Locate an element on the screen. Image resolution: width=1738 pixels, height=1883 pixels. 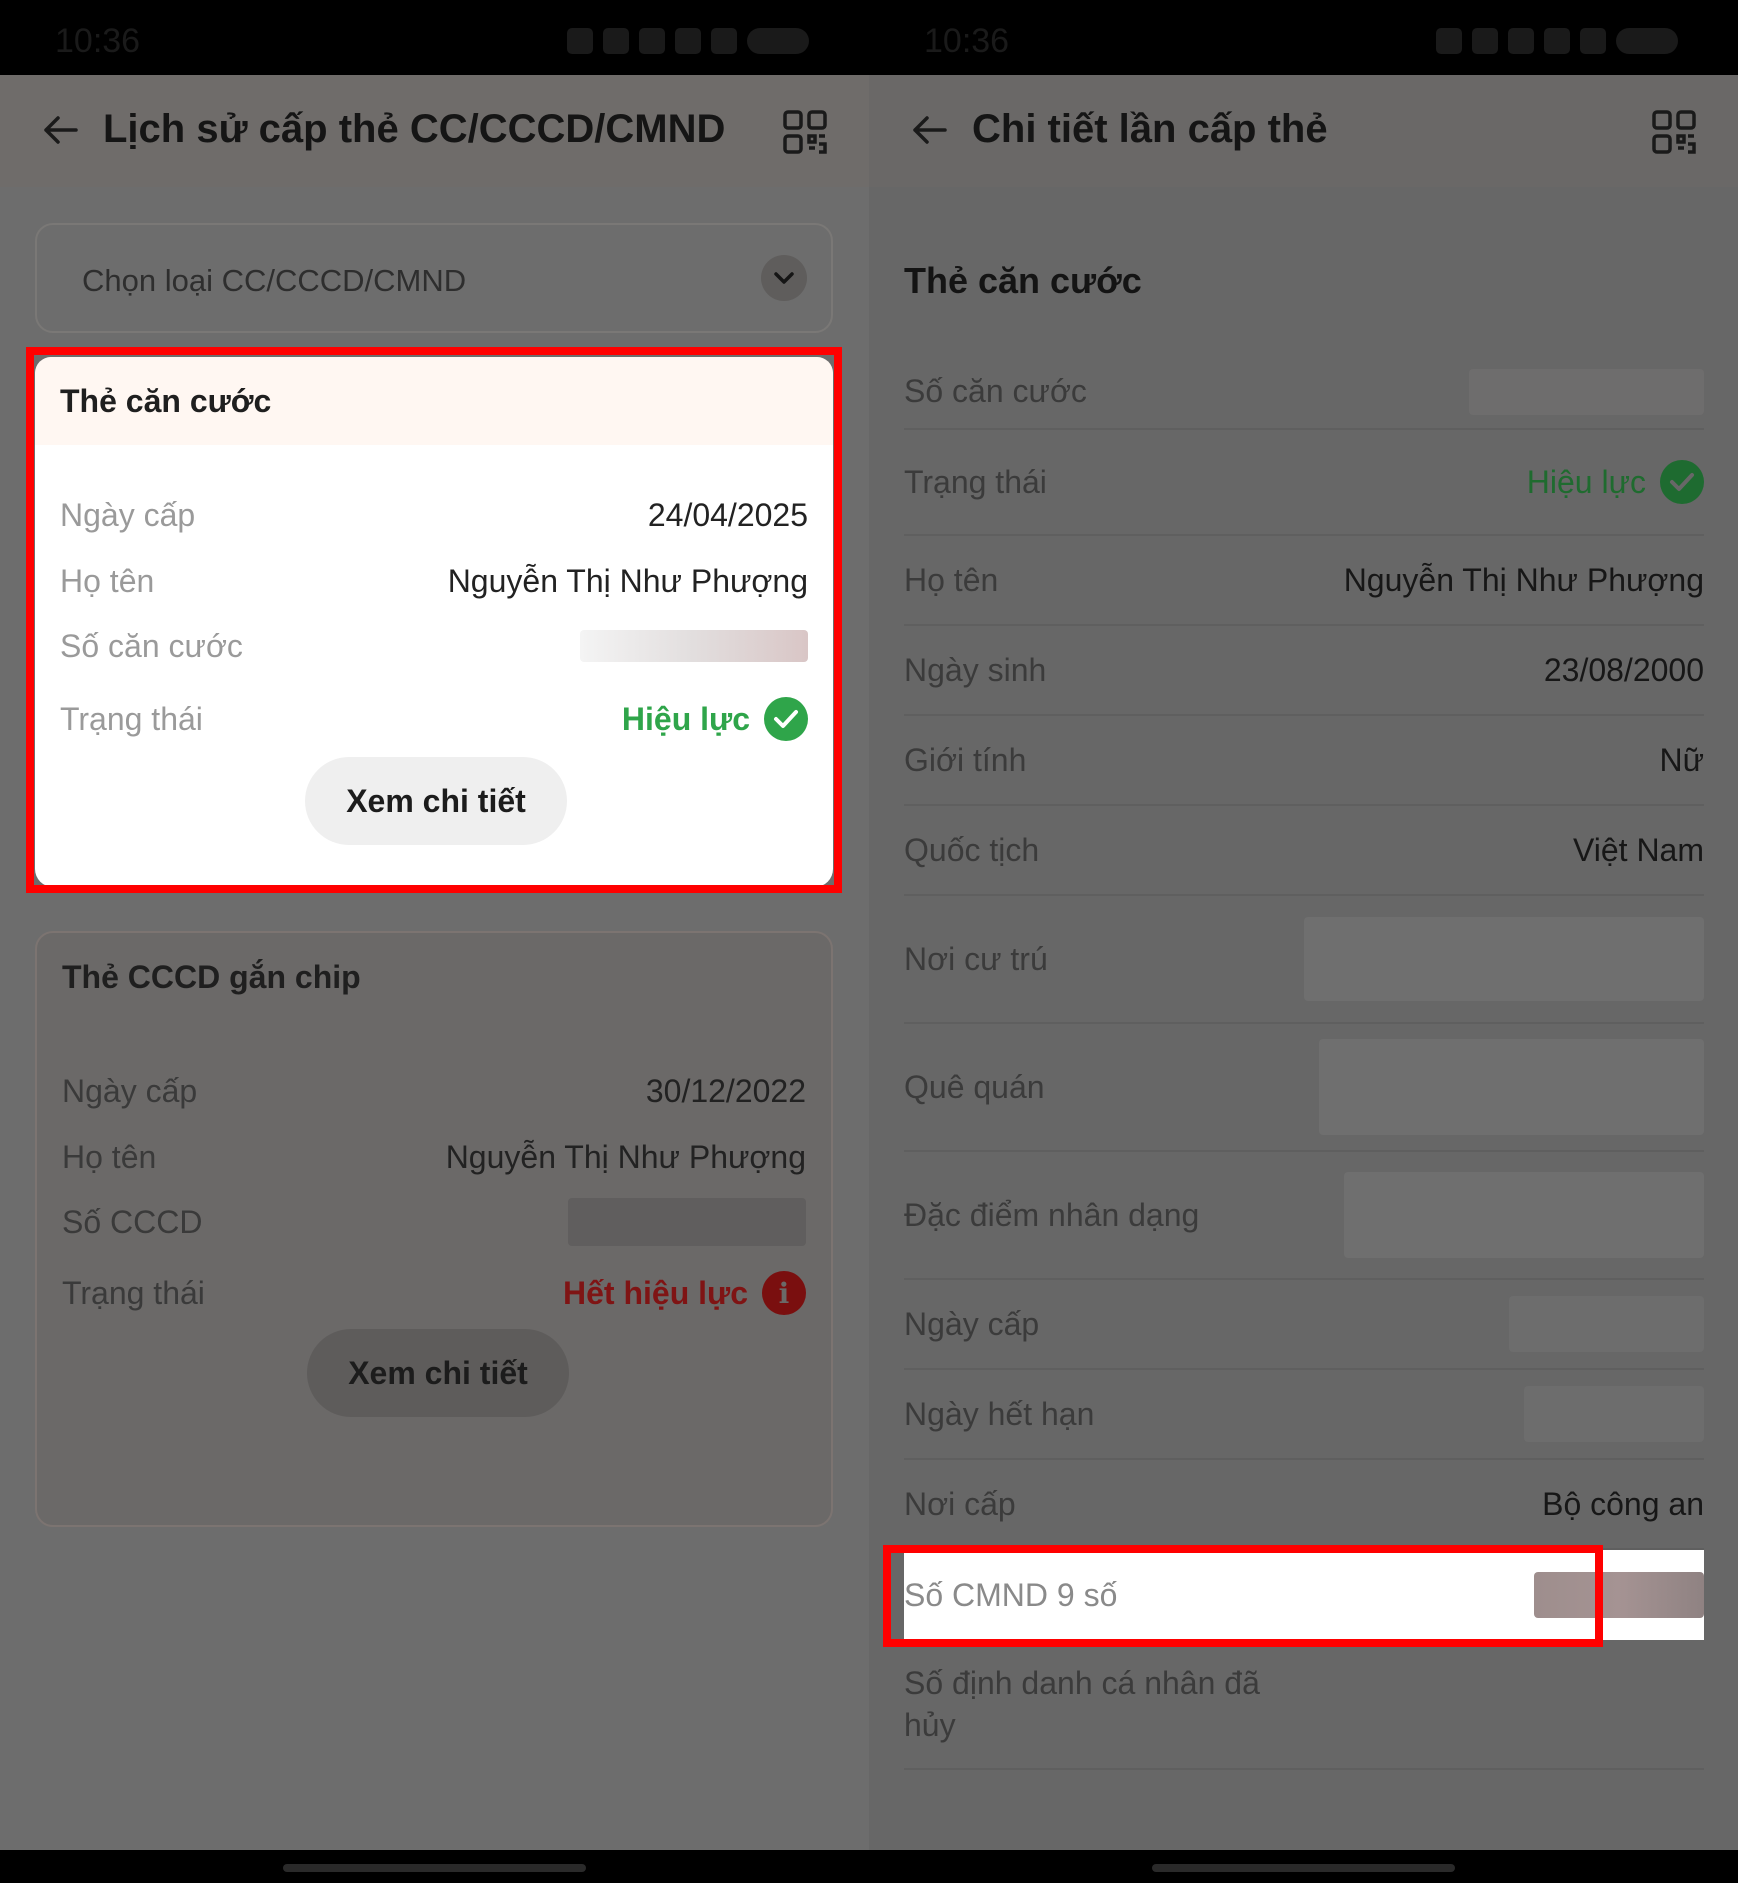
id-number-row: Số CCCD is located at coordinates (434, 1222).